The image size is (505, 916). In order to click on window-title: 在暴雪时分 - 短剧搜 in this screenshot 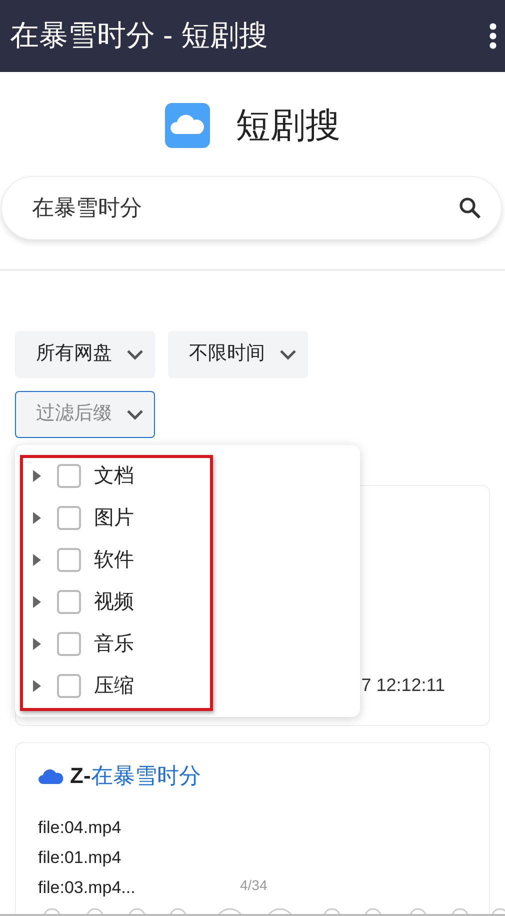, I will do `click(139, 36)`.